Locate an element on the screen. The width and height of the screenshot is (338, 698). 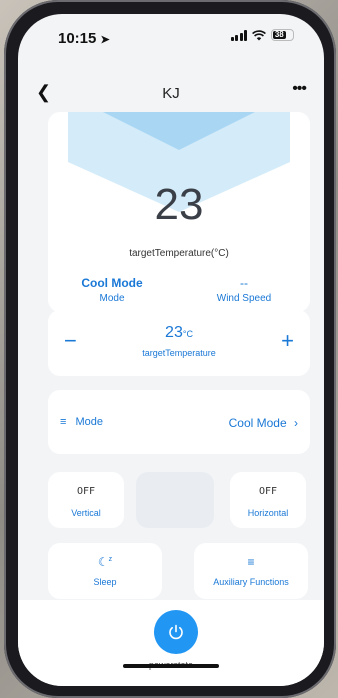
mode-row-label: Mode is located at coordinates (89, 422).